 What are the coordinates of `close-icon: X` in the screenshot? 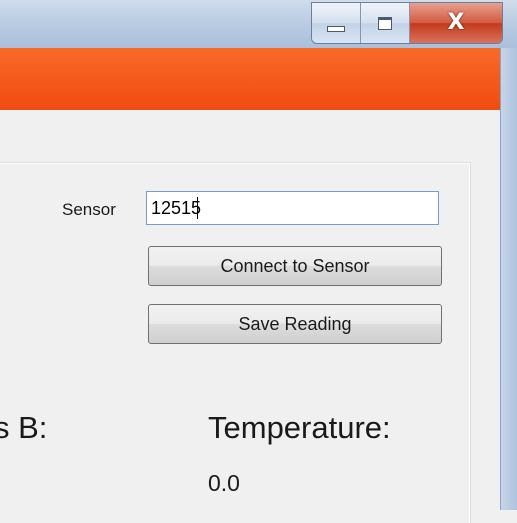 It's located at (456, 22).